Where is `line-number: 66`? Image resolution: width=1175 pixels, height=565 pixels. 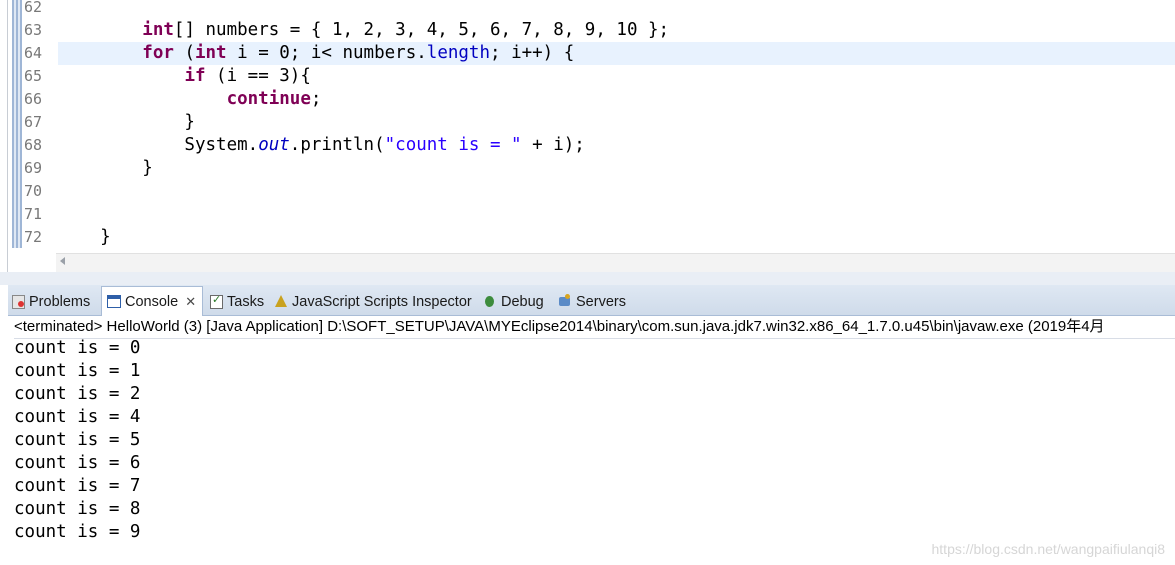 line-number: 66 is located at coordinates (33, 99).